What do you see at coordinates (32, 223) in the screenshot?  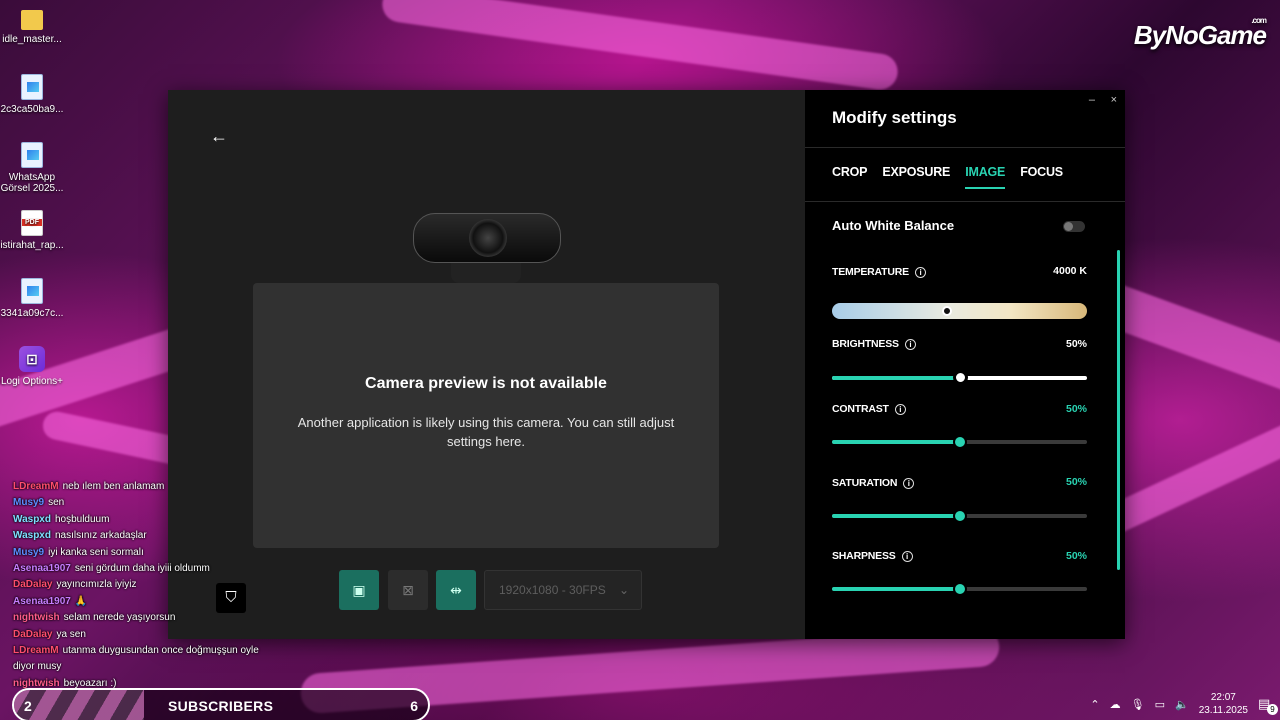 I see `pdf-file-icon: PDF` at bounding box center [32, 223].